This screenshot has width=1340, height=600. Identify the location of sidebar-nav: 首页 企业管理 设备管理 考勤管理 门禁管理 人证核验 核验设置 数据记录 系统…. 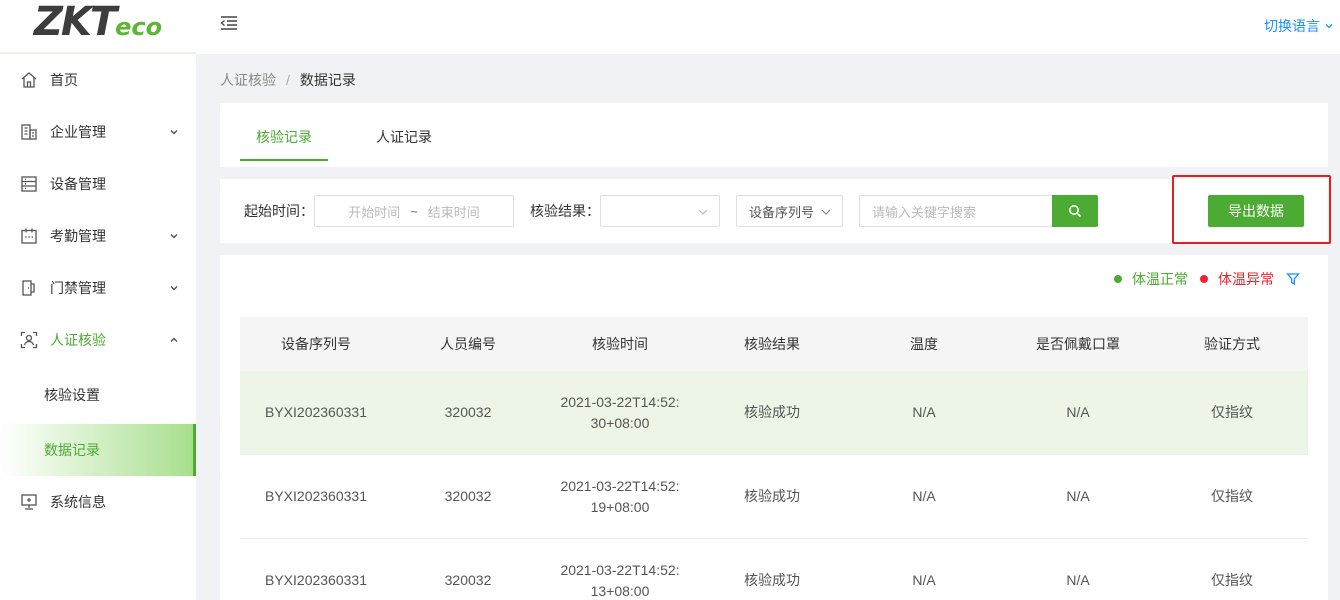
(98, 291).